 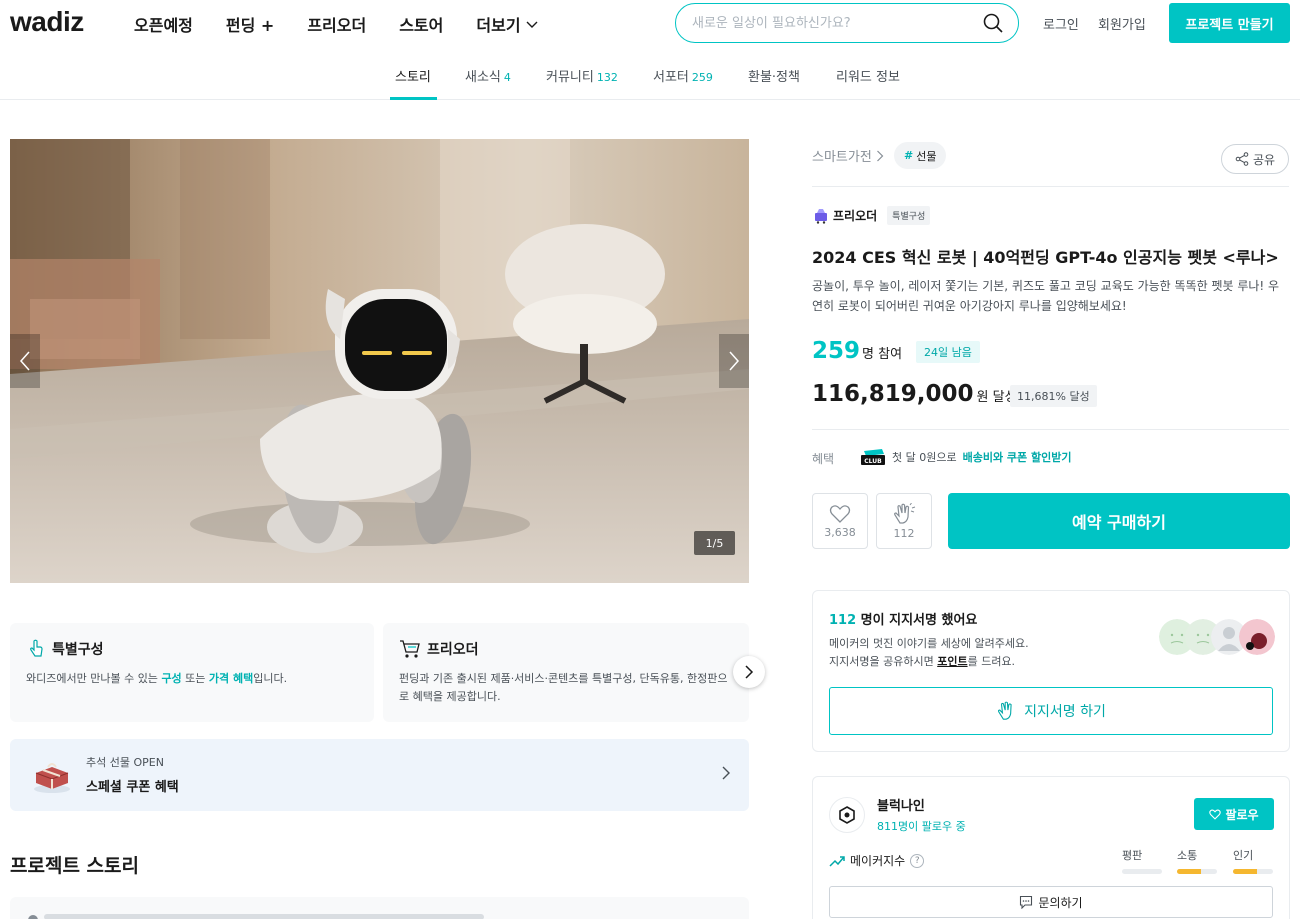 What do you see at coordinates (1122, 23) in the screenshot?
I see `signup-link: 회원가입` at bounding box center [1122, 23].